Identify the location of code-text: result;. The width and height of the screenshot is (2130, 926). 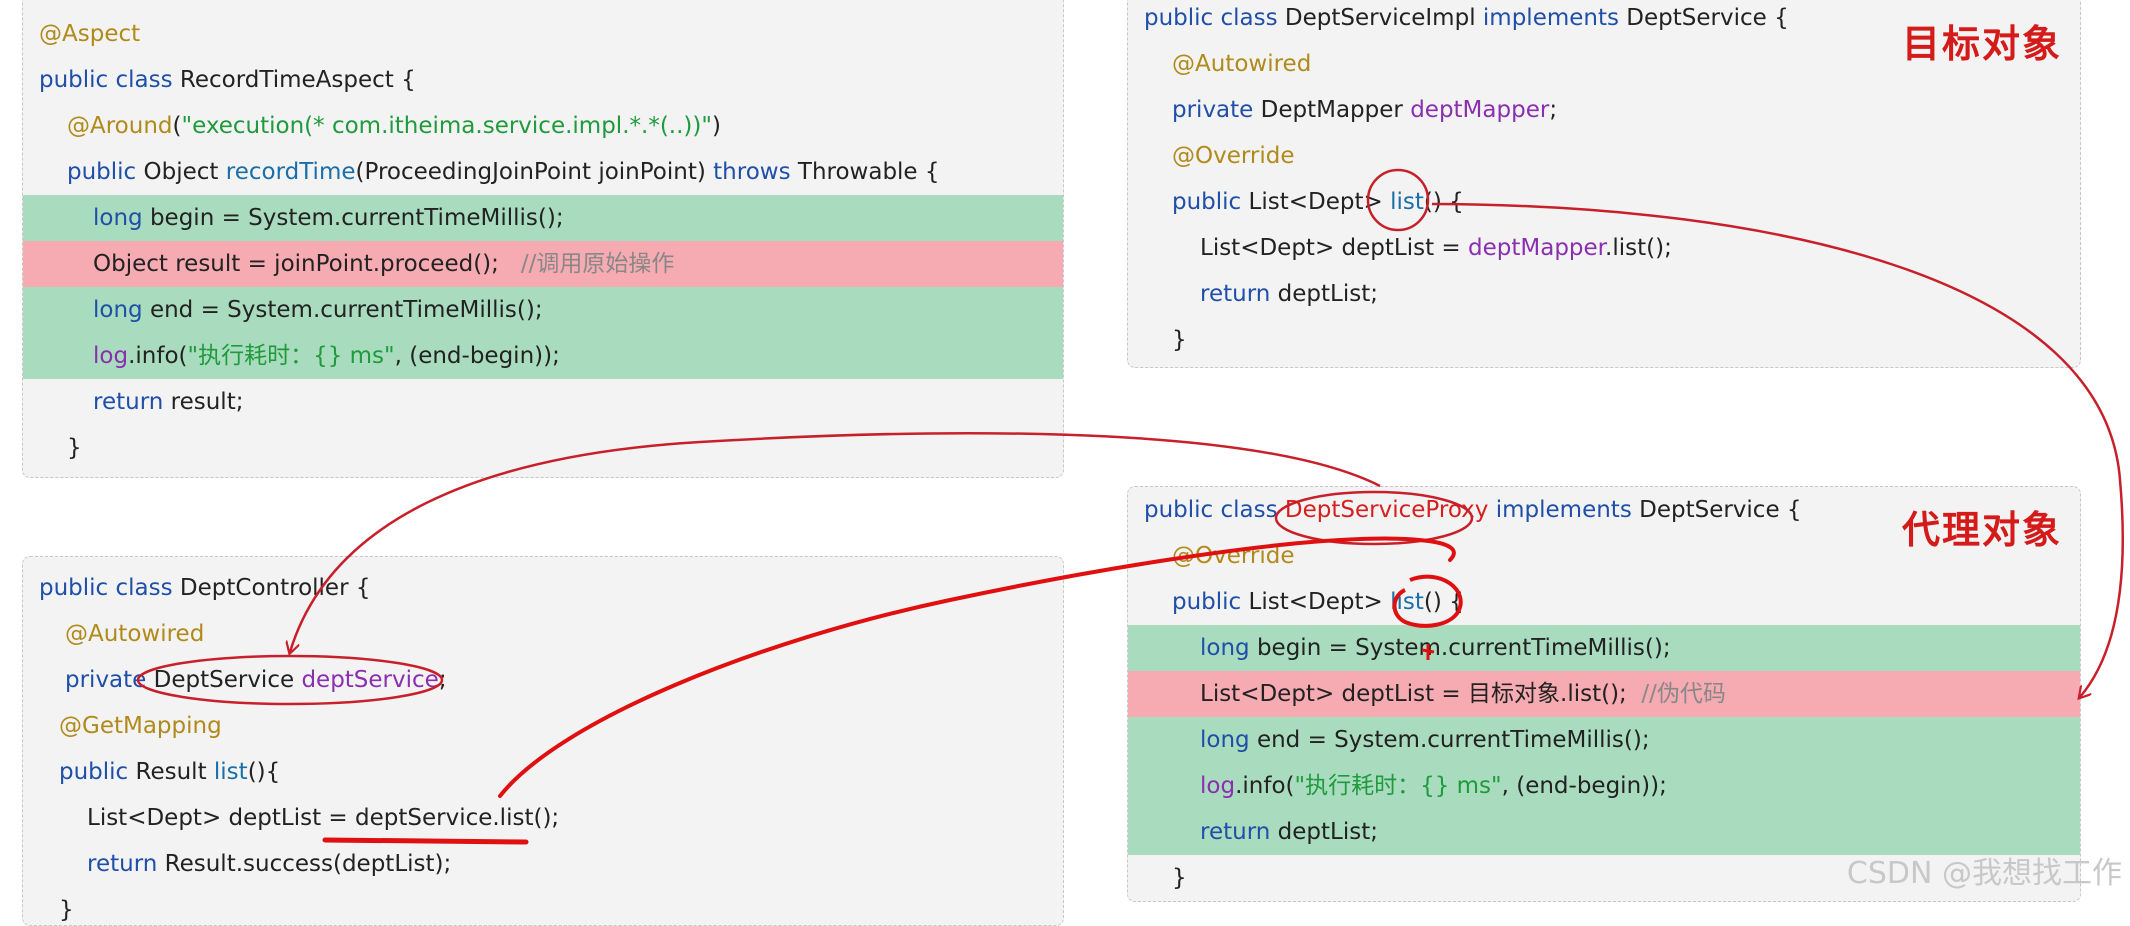
(207, 402).